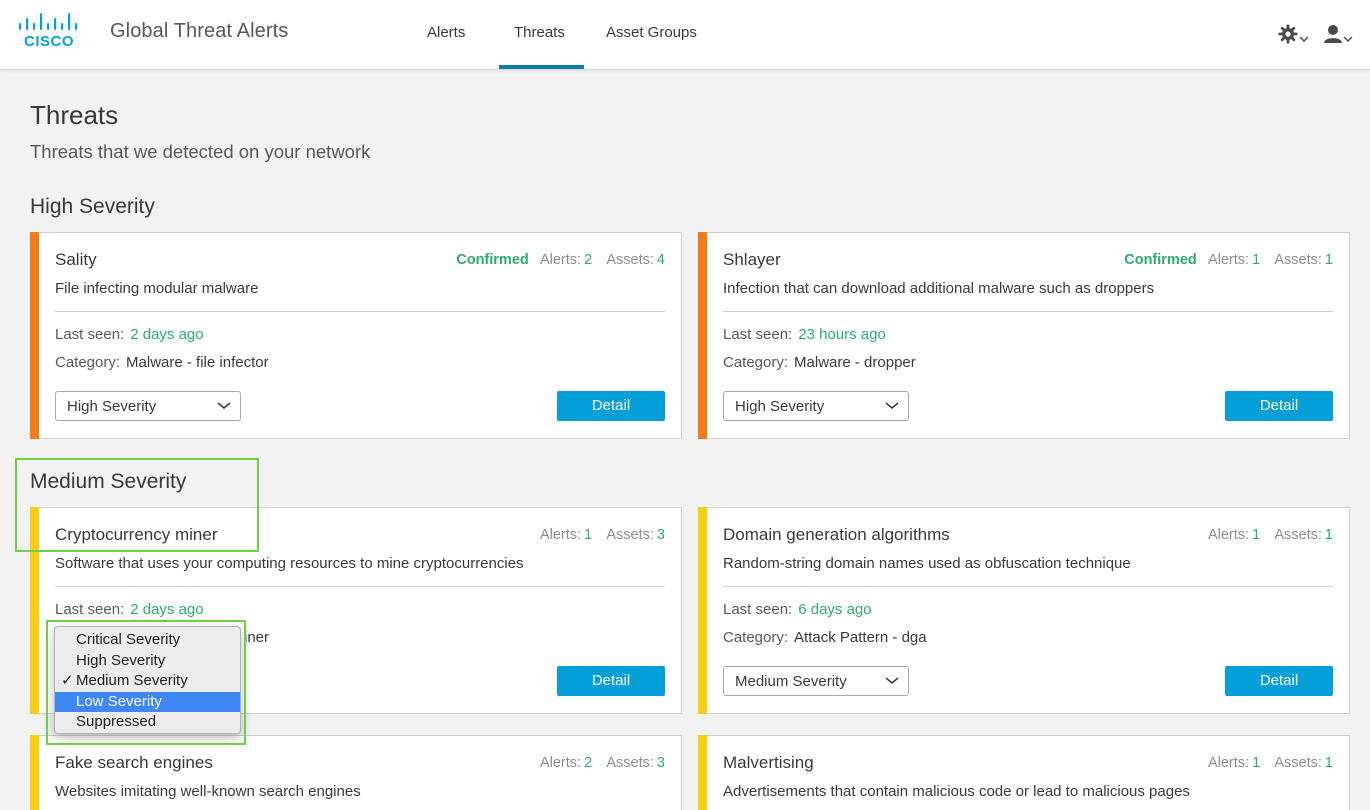 This screenshot has height=810, width=1370. What do you see at coordinates (602, 535) in the screenshot?
I see `threat-stats: Alerts: 1 Assets: 3` at bounding box center [602, 535].